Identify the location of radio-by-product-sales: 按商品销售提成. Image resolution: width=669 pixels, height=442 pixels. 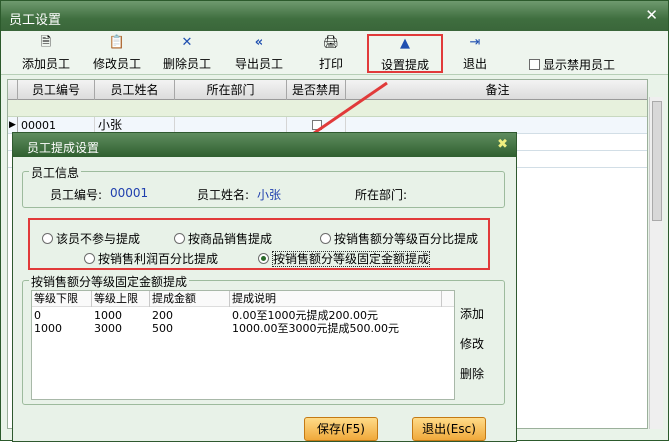
(223, 238).